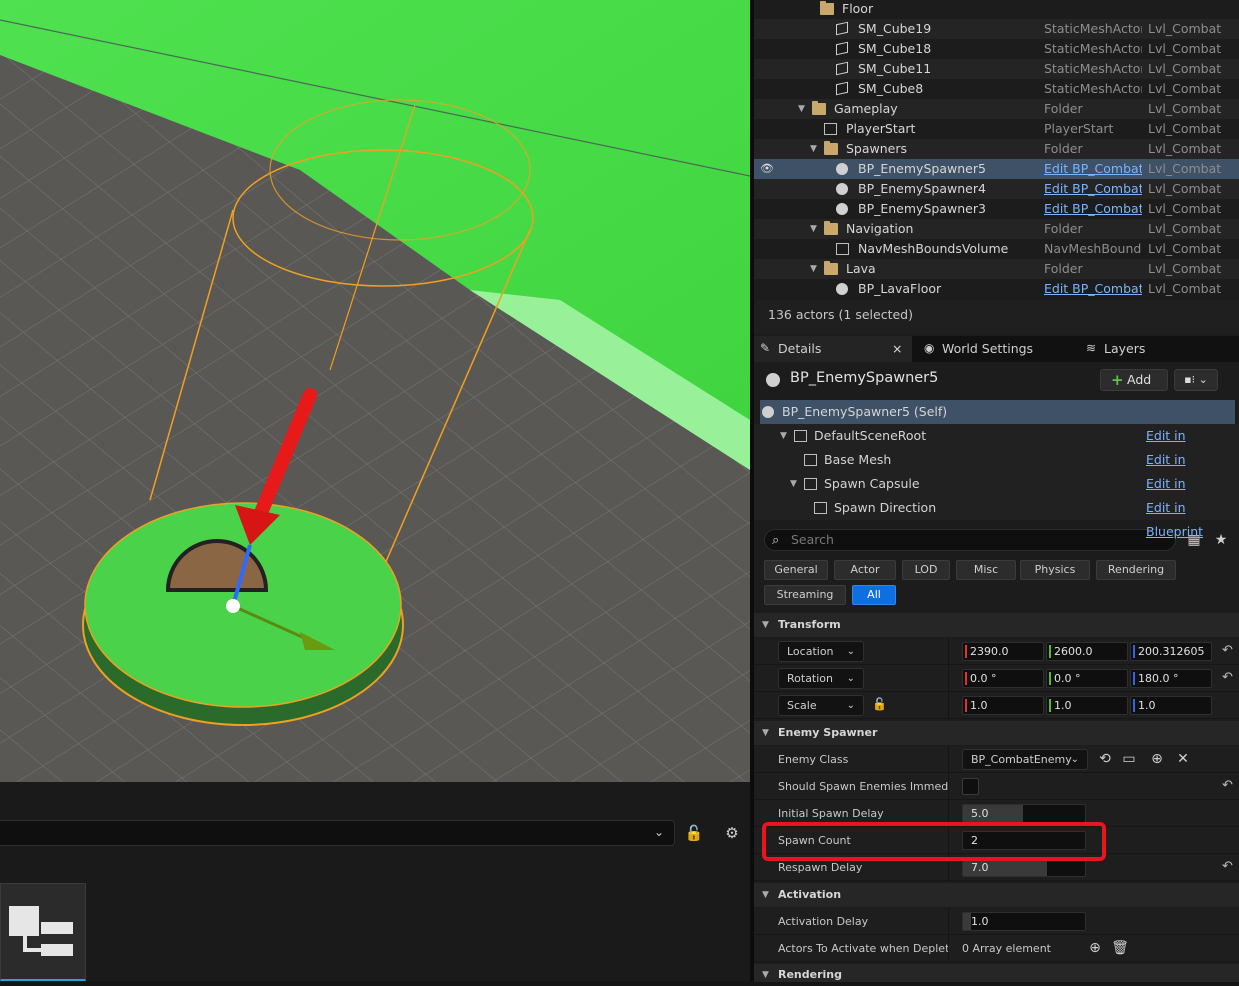  I want to click on clear-icon: ✕, so click(1183, 759).